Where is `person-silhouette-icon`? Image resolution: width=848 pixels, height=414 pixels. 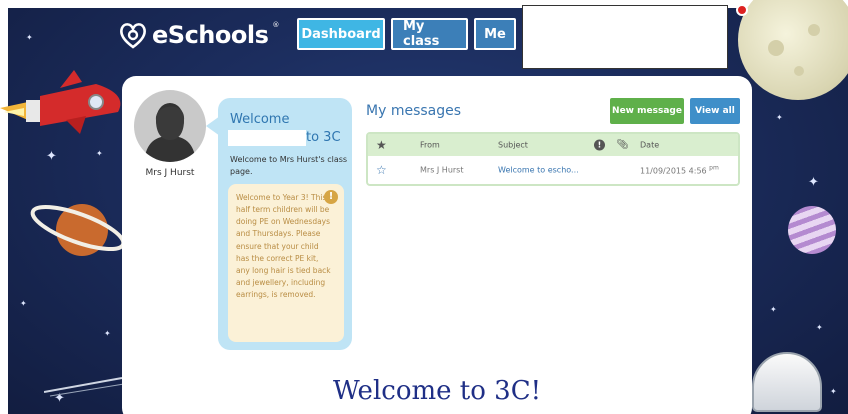 person-silhouette-icon is located at coordinates (170, 132).